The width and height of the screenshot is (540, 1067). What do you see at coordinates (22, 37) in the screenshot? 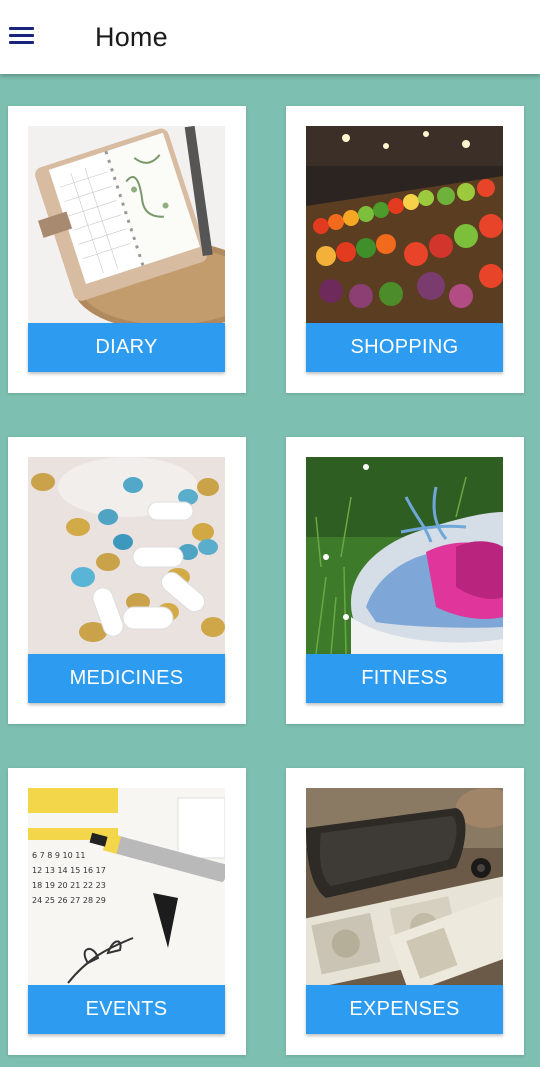
I see `hamburger-menu-icon` at bounding box center [22, 37].